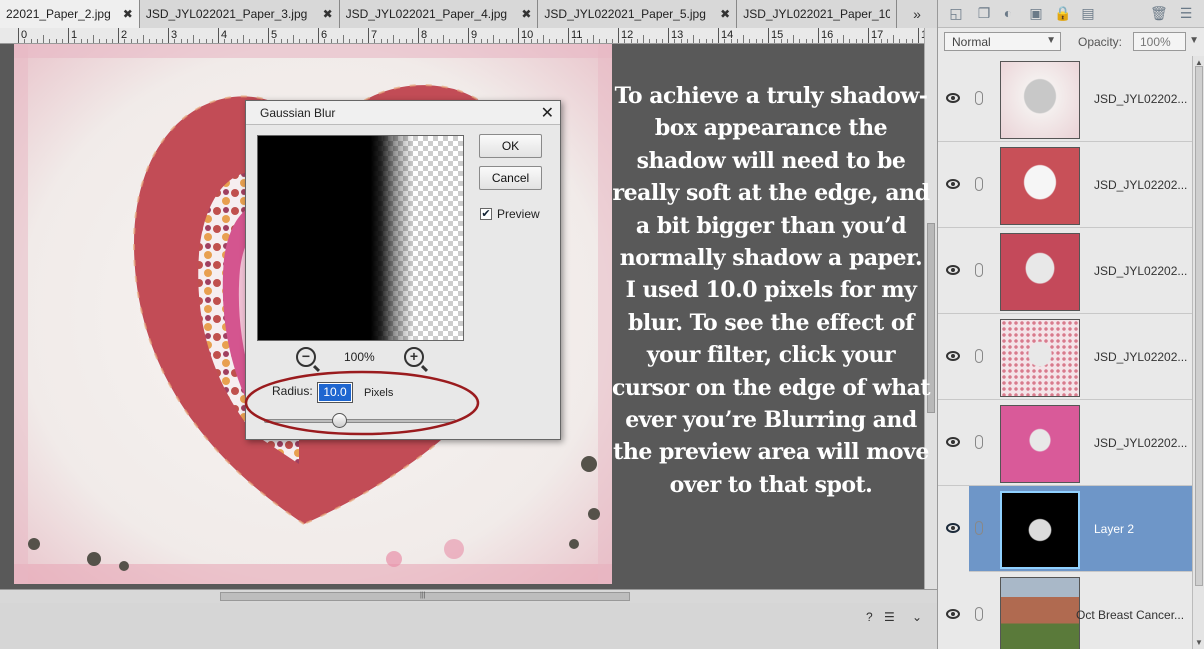  Describe the element at coordinates (518, 214) in the screenshot. I see `preview-label: Preview` at that location.